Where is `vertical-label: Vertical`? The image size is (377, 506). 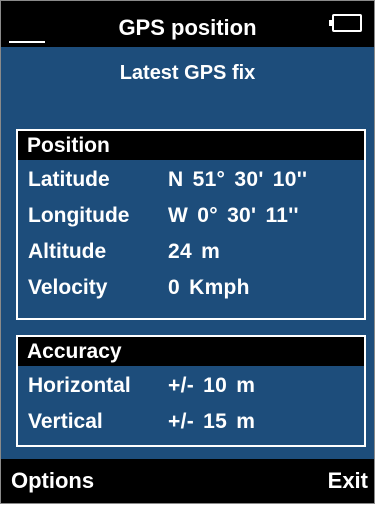 vertical-label: Vertical is located at coordinates (65, 421).